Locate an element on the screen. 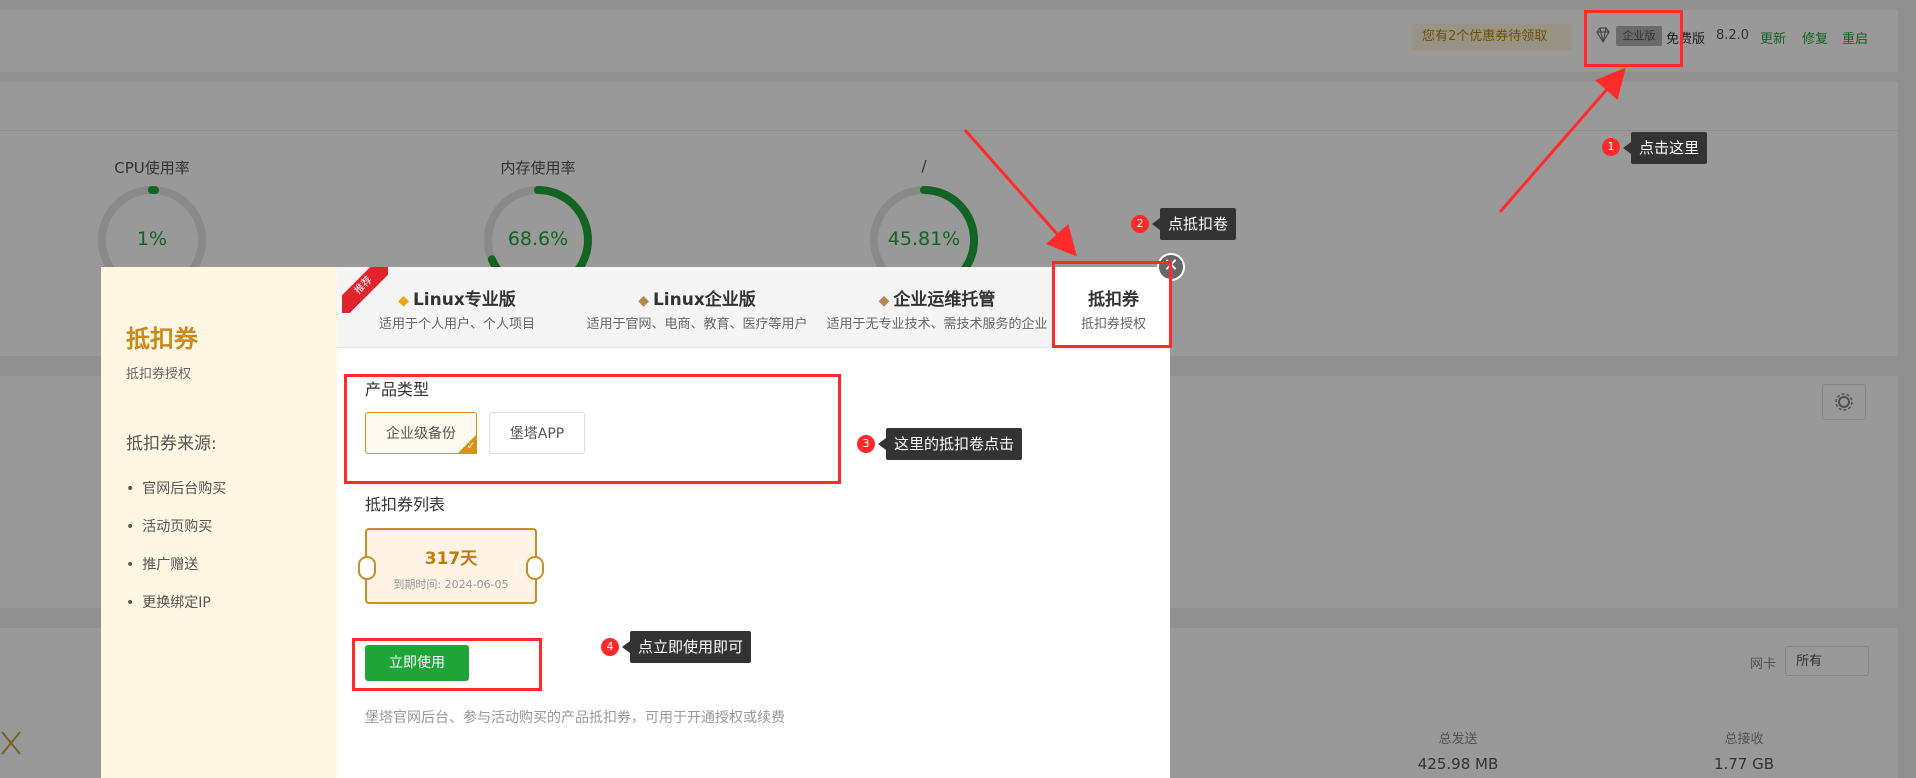  source-list: 官网后台购买 活动页购买 推广赠送 更换绑定IP is located at coordinates (176, 555).